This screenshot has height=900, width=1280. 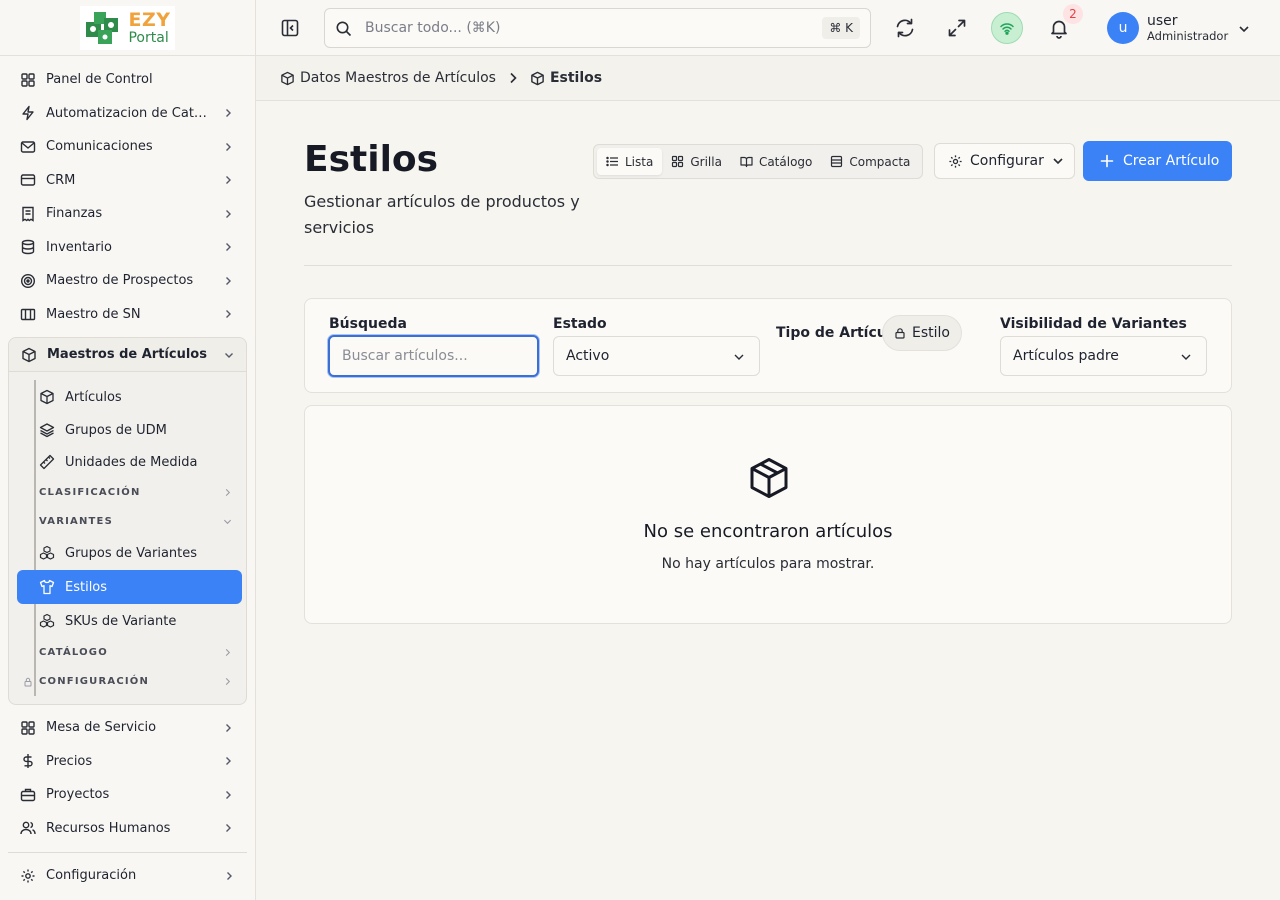 I want to click on sidebar-section-clasificacion: CLASIFICACIÓN, so click(x=129, y=492).